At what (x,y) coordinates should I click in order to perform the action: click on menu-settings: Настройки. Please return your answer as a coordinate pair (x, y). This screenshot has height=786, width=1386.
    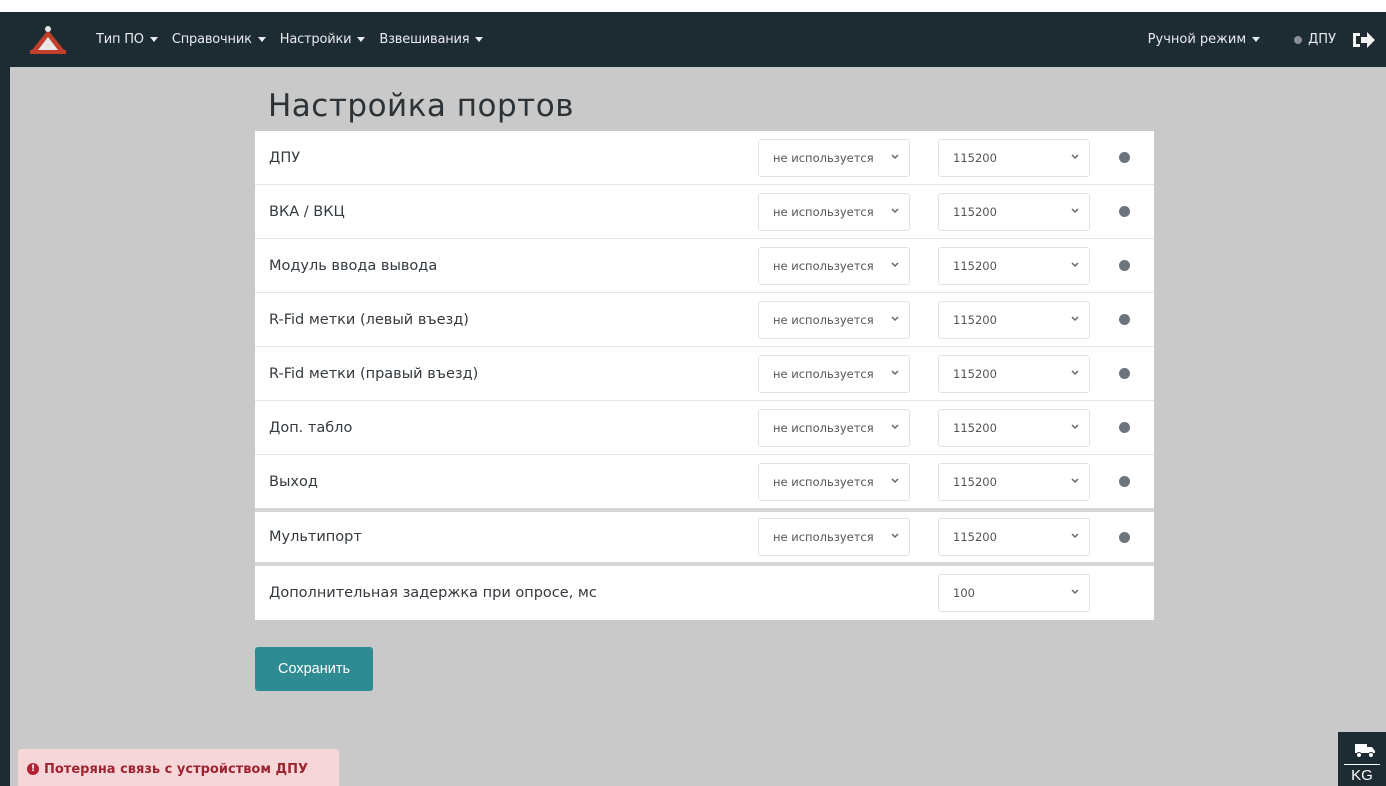
    Looking at the image, I should click on (323, 39).